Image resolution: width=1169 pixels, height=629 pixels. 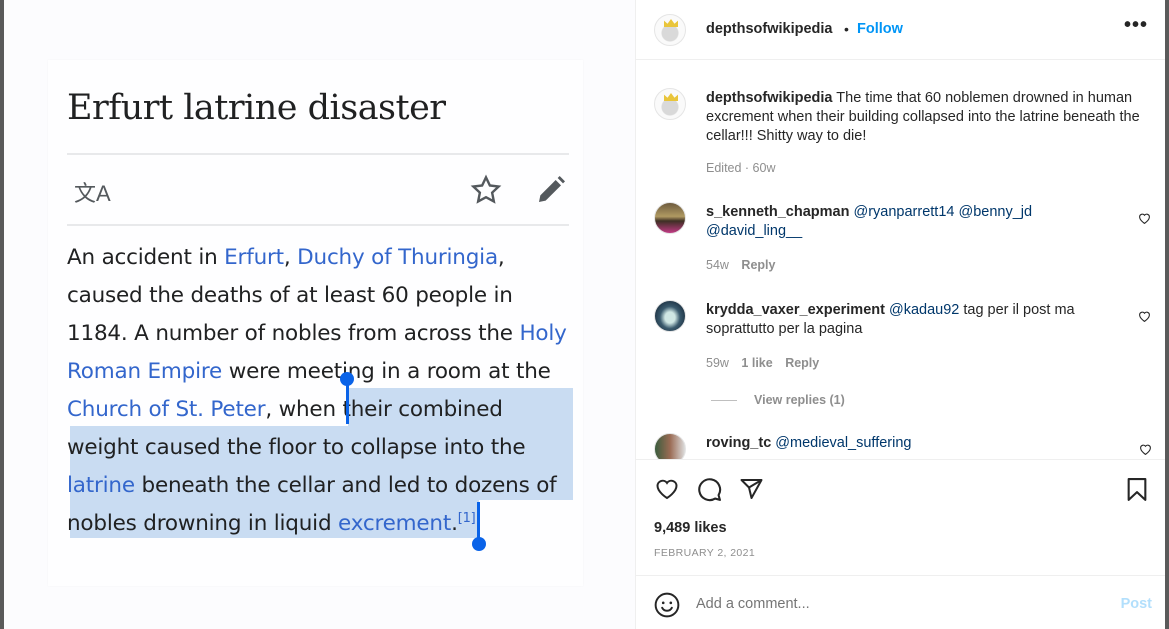 What do you see at coordinates (1167, 314) in the screenshot?
I see `window-edge-right` at bounding box center [1167, 314].